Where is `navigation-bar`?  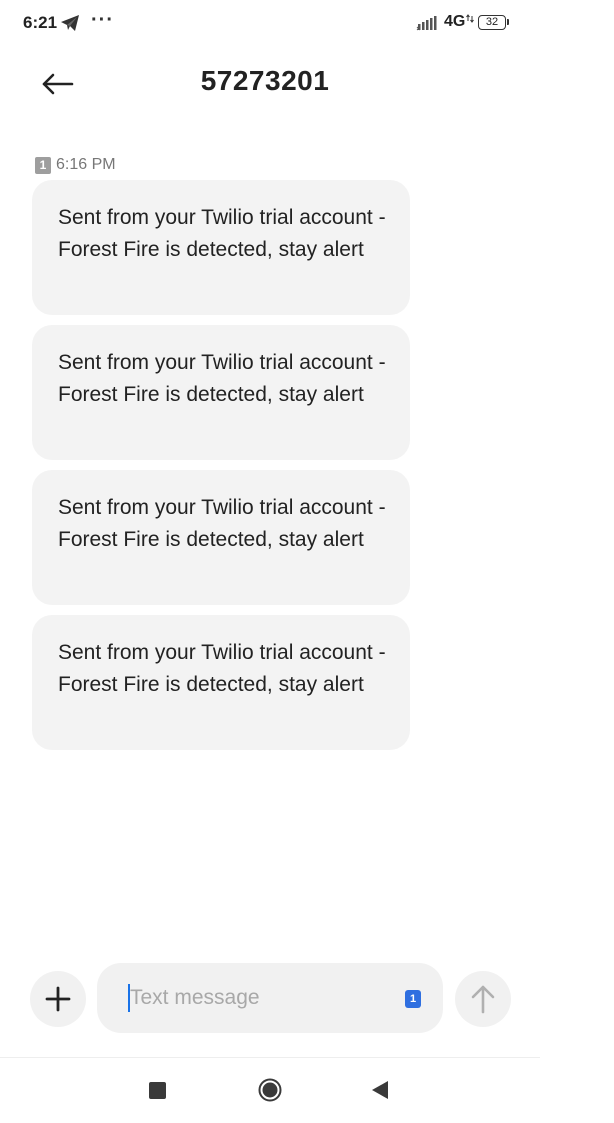
navigation-bar is located at coordinates (270, 1090).